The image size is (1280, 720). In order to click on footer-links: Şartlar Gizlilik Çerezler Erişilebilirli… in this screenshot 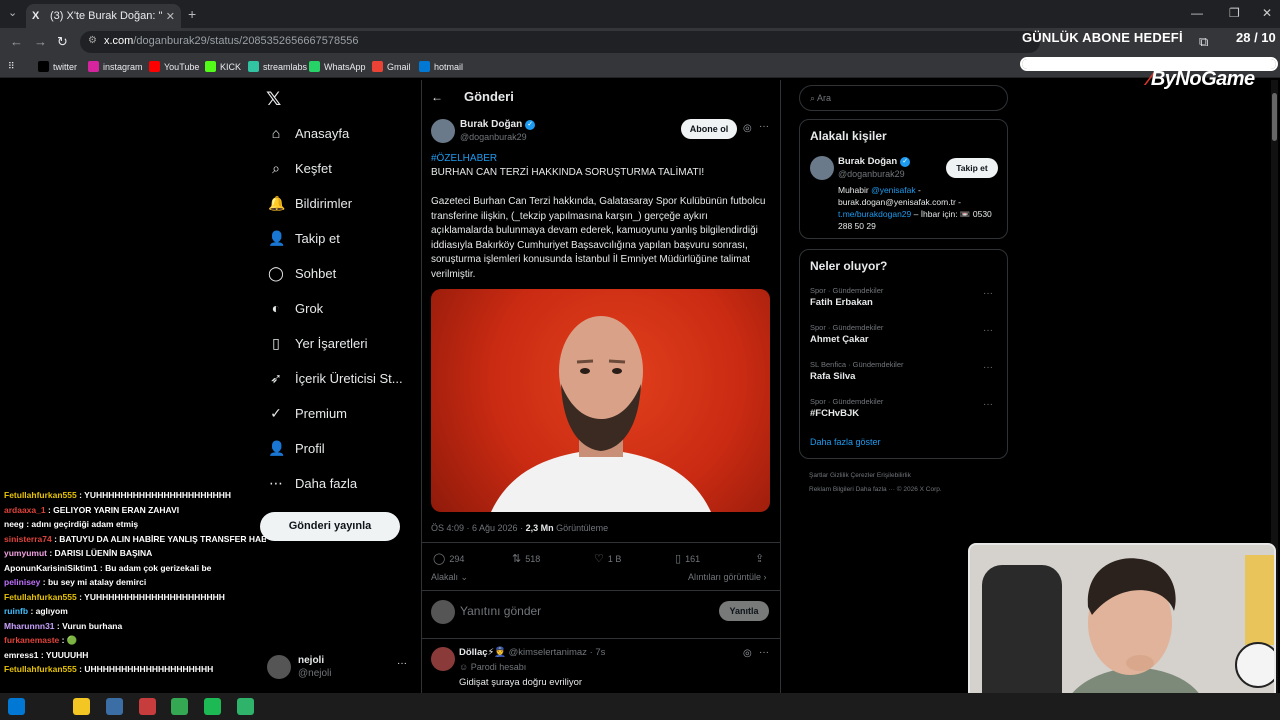, I will do `click(860, 475)`.